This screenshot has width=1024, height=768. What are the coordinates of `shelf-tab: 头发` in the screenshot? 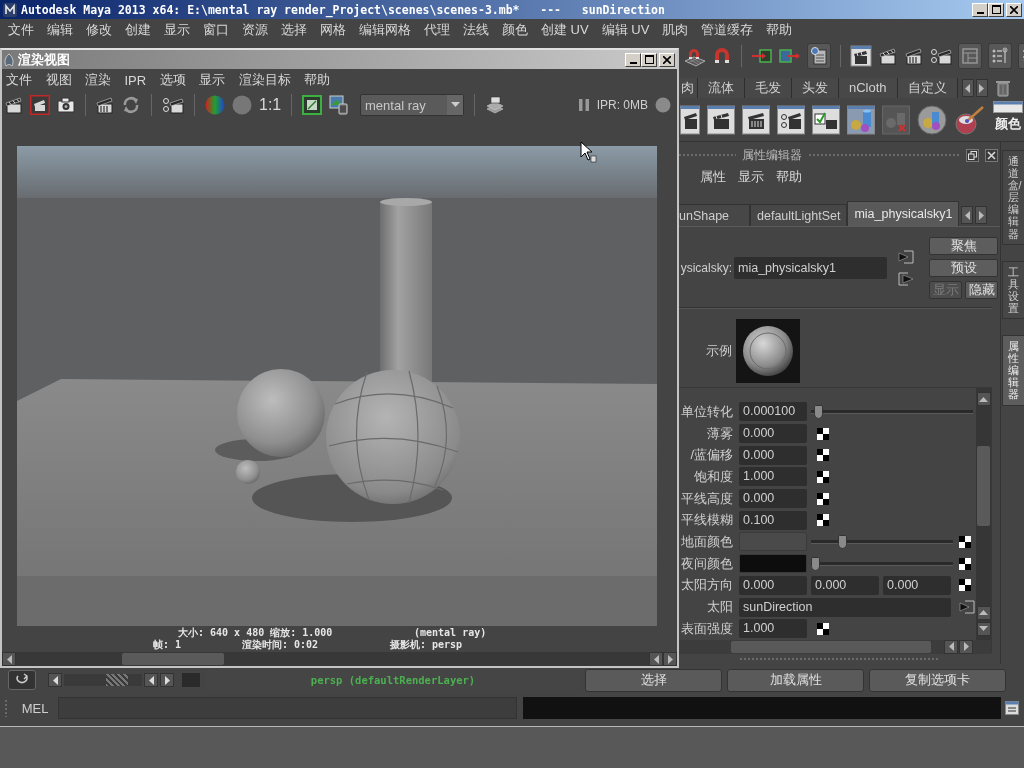 It's located at (815, 88).